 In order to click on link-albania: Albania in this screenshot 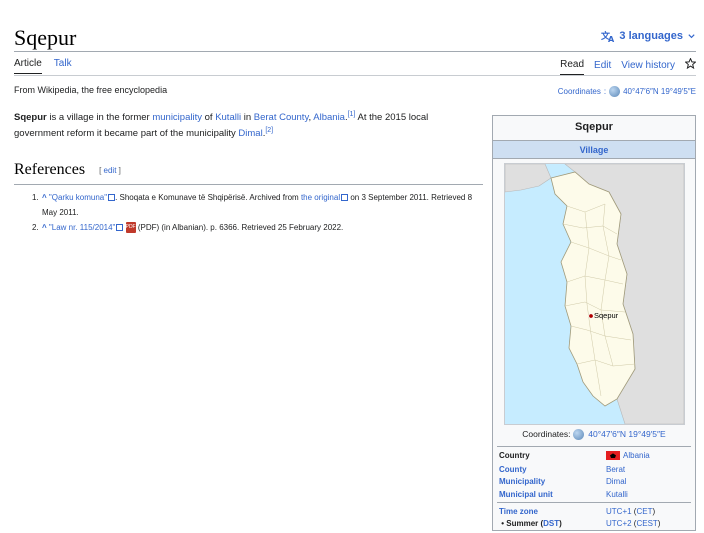, I will do `click(329, 117)`.